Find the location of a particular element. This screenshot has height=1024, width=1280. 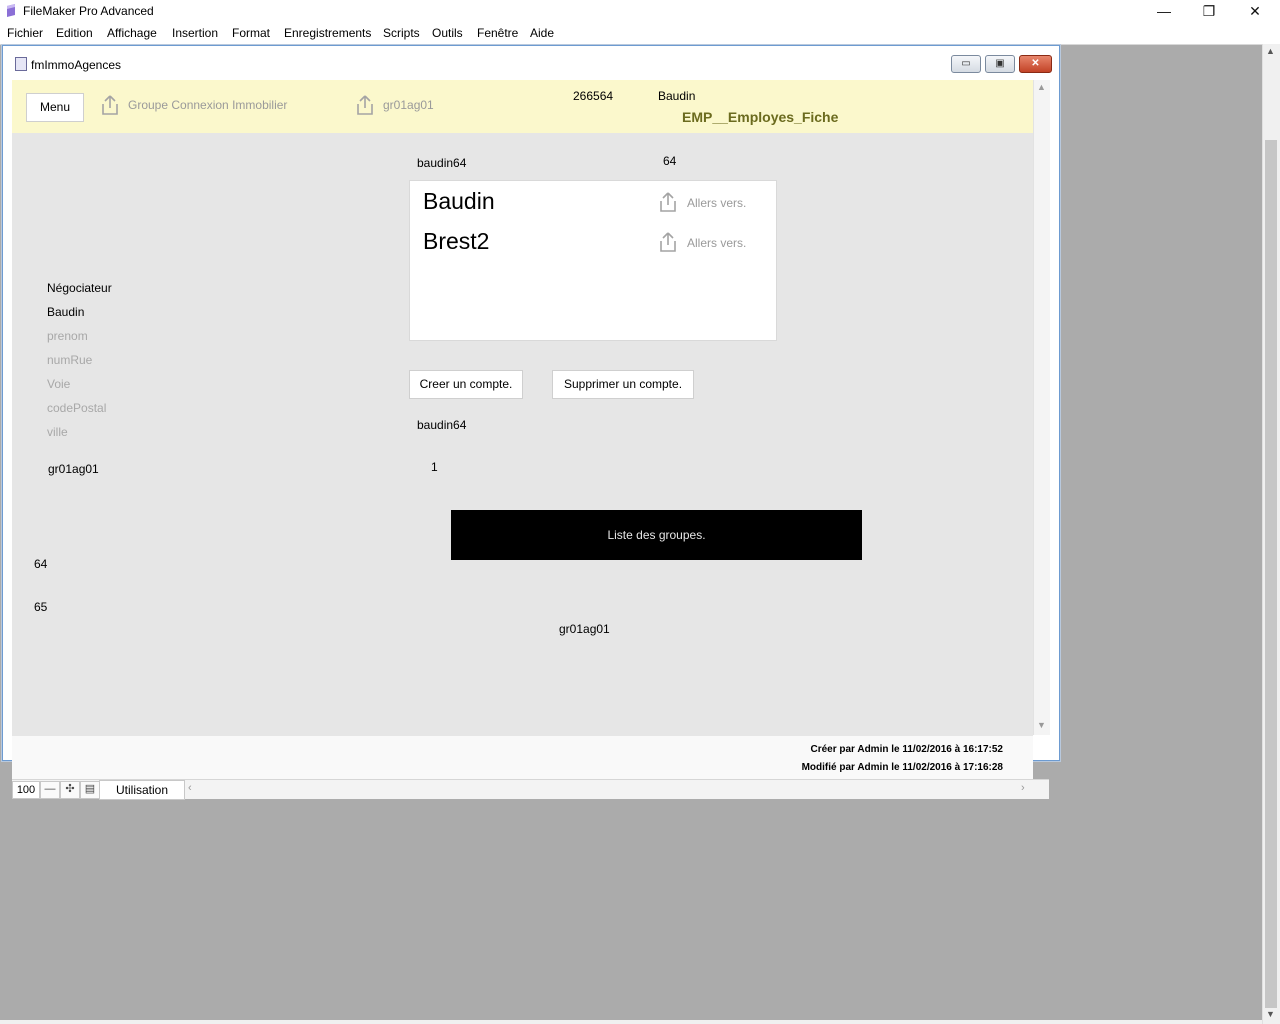

menu-enregistrements: Enregistrements is located at coordinates (327, 33).